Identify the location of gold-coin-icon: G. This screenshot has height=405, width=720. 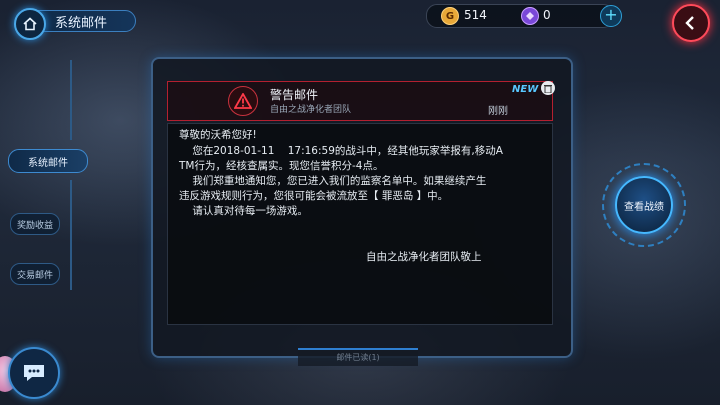
(450, 16).